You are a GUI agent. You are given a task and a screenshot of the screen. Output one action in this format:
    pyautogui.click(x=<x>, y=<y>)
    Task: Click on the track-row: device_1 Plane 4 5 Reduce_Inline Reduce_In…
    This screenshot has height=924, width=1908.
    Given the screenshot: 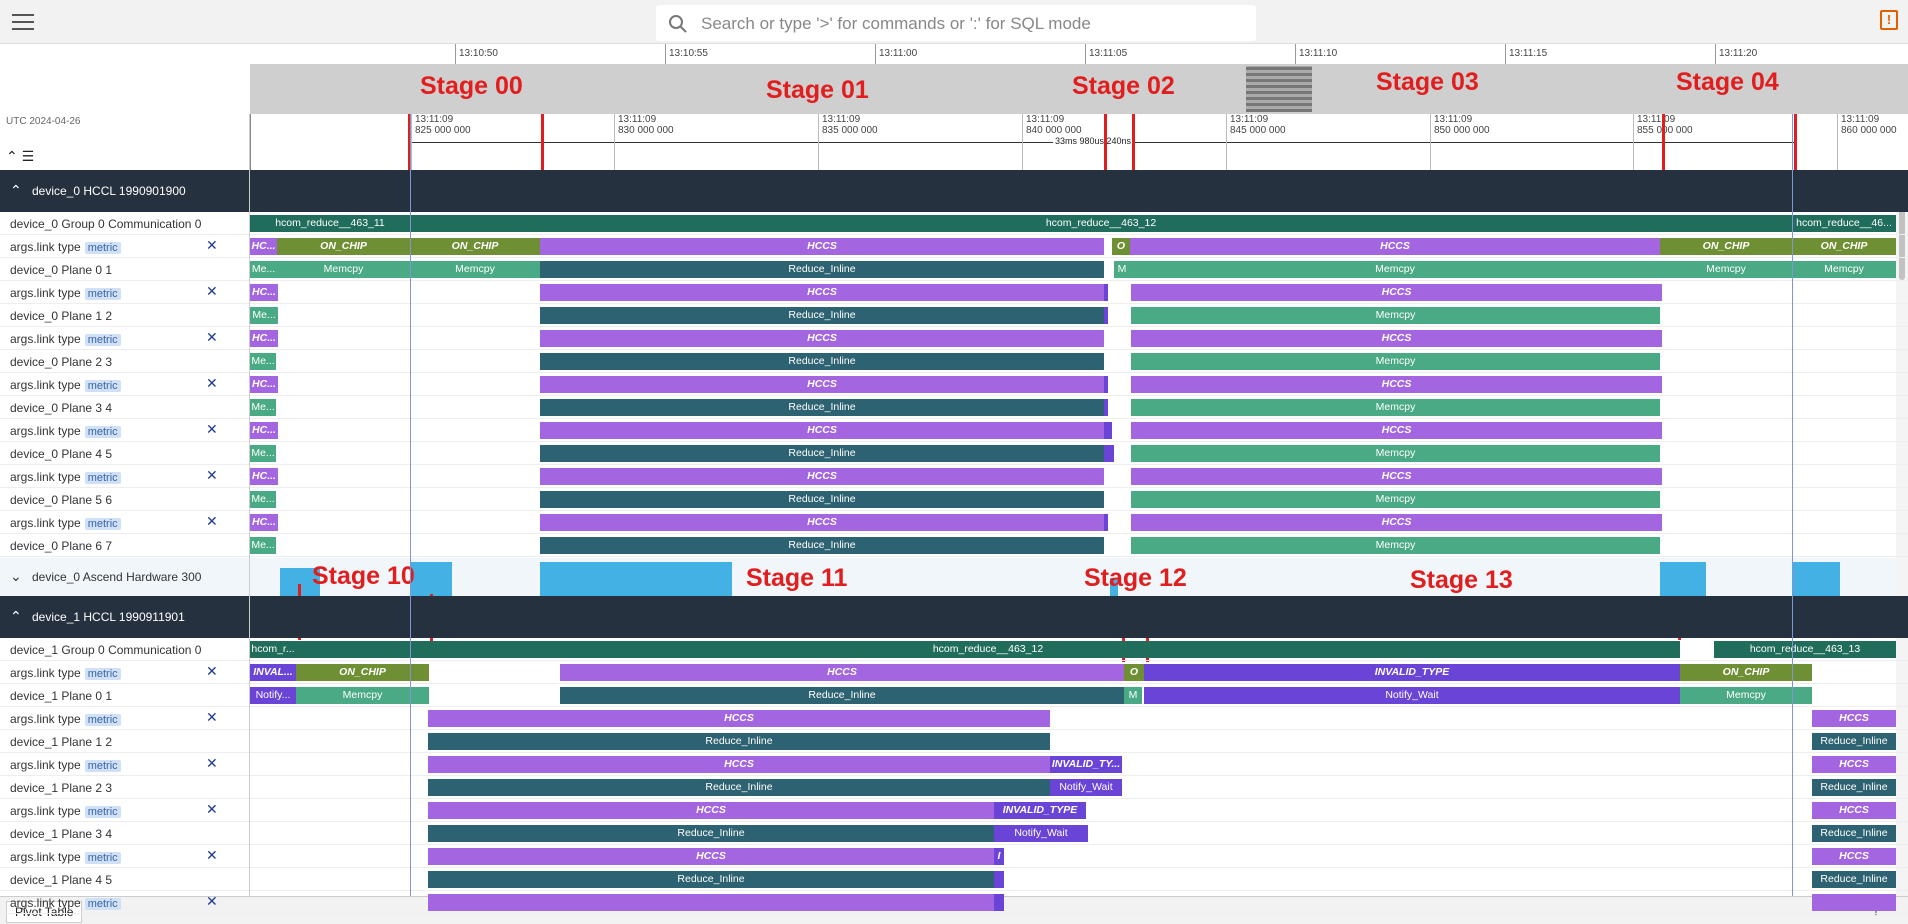 What is the action you would take?
    pyautogui.click(x=954, y=879)
    